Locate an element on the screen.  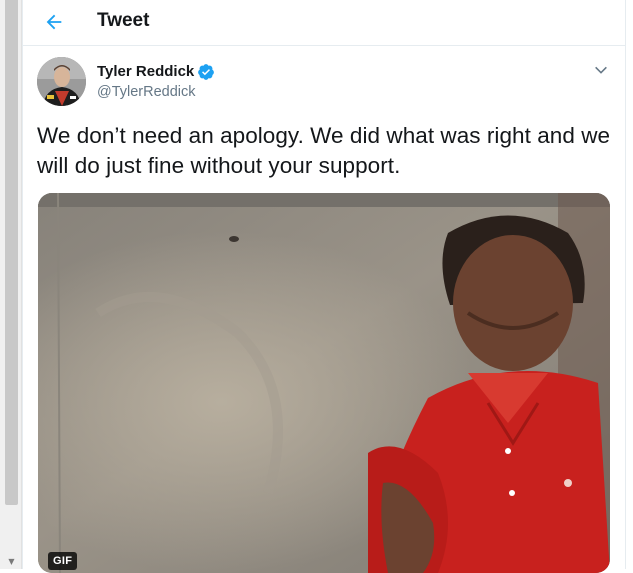
tweet-options-button is located at coordinates (601, 70).